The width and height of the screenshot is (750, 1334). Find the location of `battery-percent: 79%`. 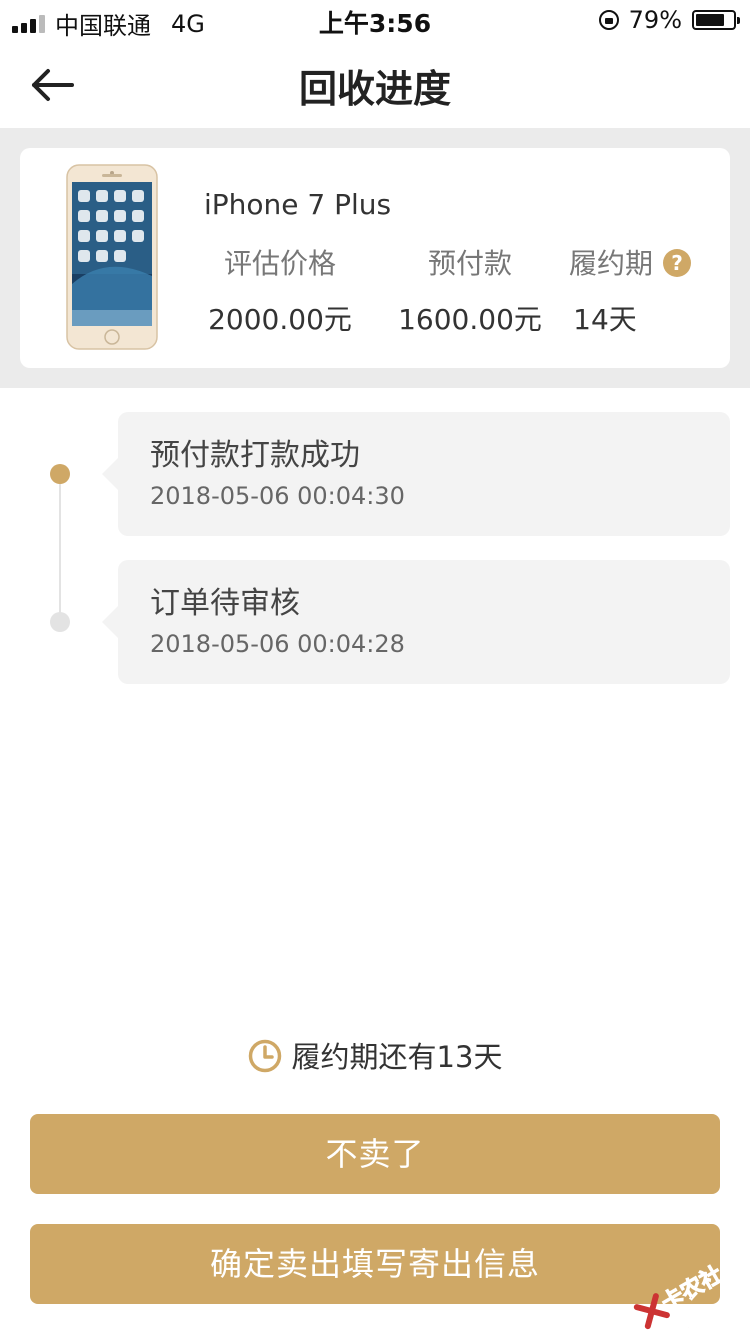

battery-percent: 79% is located at coordinates (655, 20).